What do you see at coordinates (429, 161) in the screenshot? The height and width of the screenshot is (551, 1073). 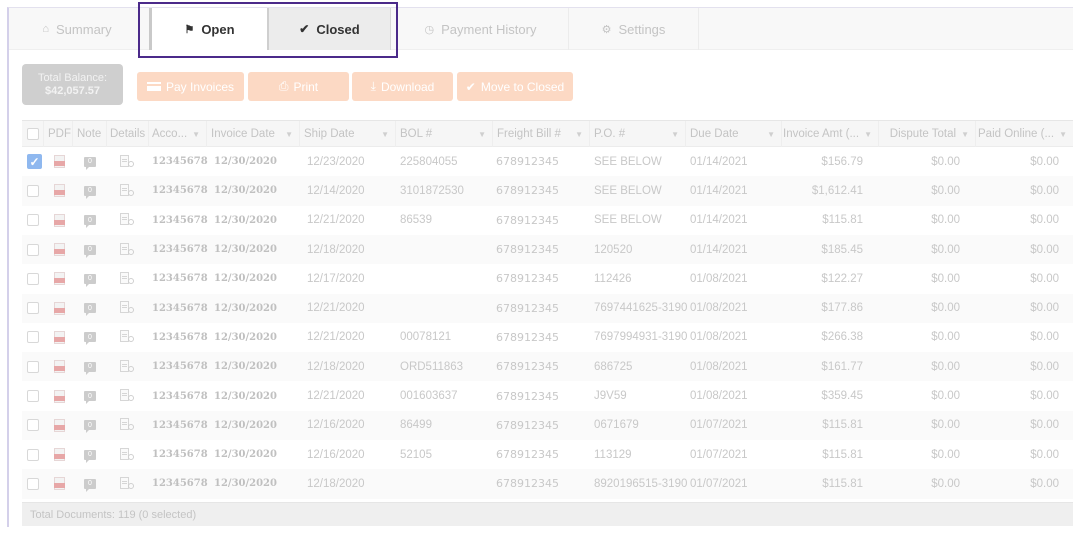 I see `cell-bol: 225804055` at bounding box center [429, 161].